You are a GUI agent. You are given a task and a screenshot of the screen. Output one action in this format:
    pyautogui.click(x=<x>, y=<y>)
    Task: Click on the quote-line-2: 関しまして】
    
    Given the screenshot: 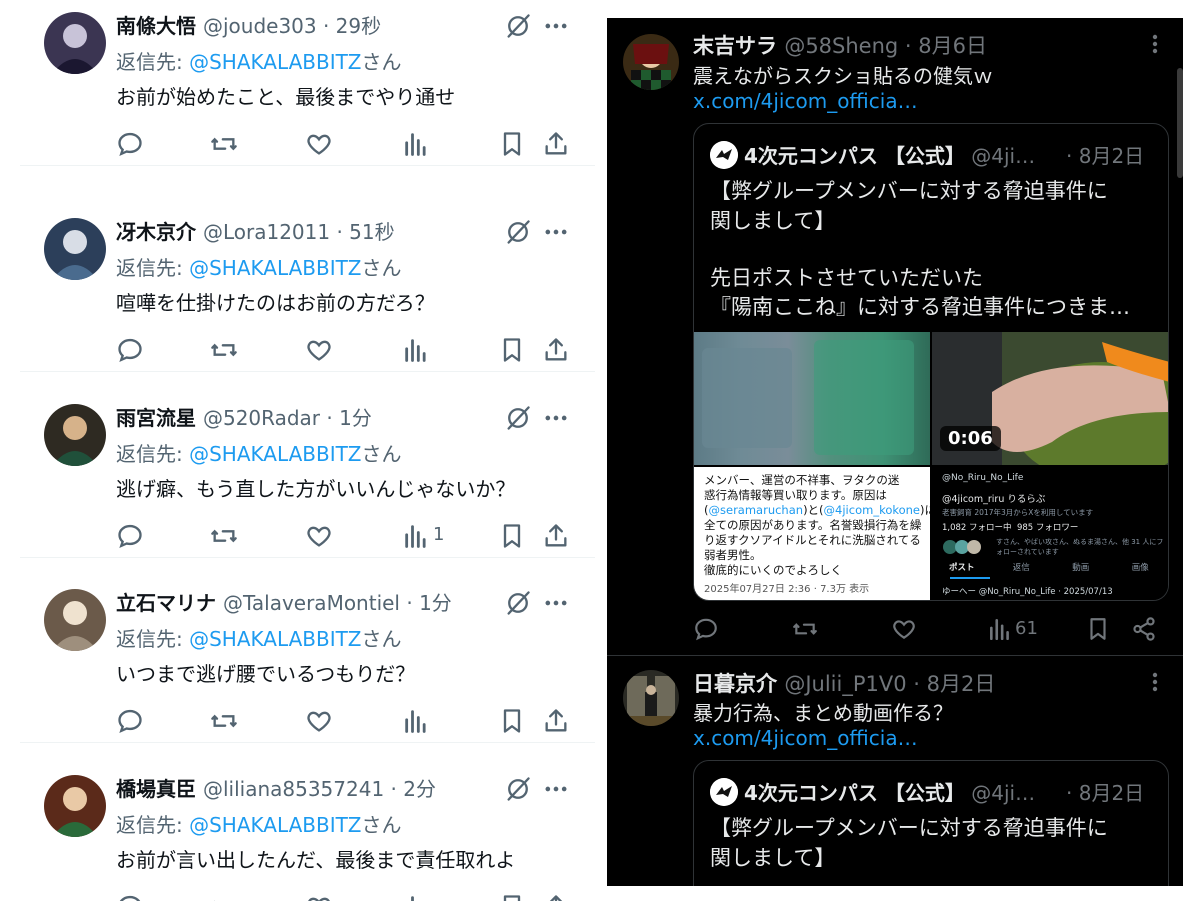 What is the action you would take?
    pyautogui.click(x=773, y=858)
    